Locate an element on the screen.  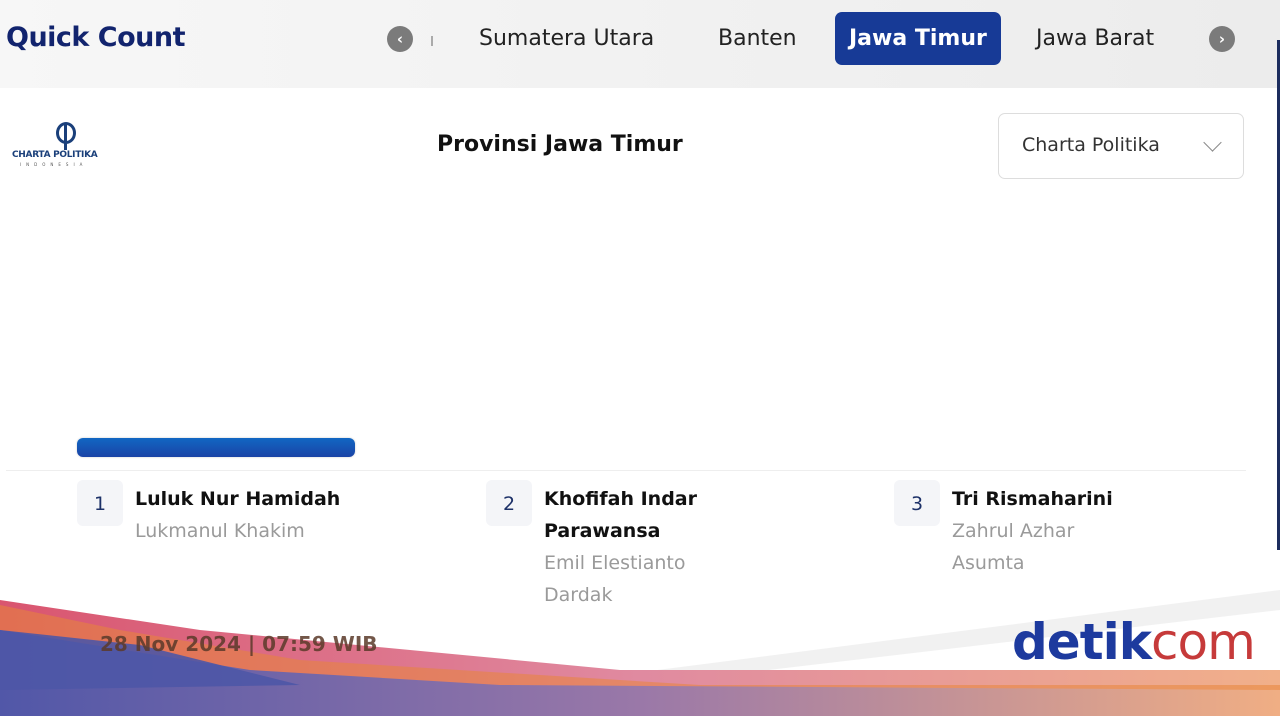
candidate-number: 1 is located at coordinates (100, 503).